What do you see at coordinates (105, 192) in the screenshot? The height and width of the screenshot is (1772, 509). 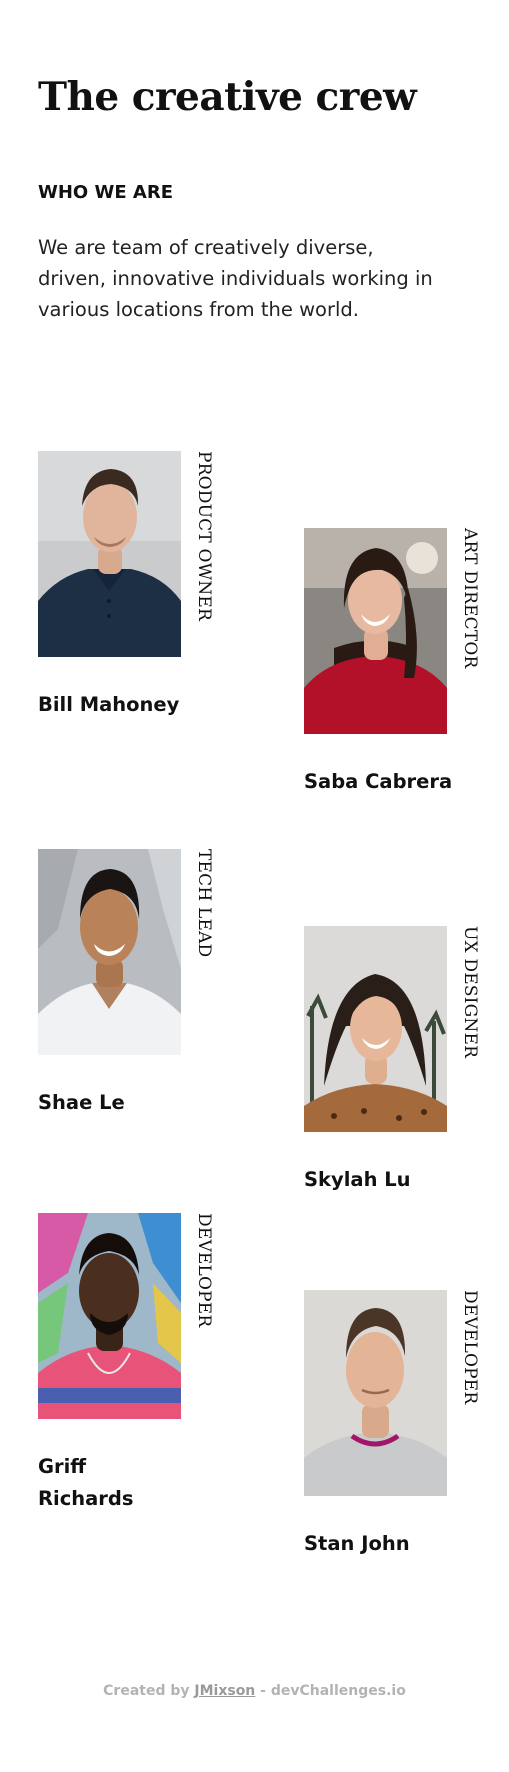 I see `section-label: WHO WE ARE` at bounding box center [105, 192].